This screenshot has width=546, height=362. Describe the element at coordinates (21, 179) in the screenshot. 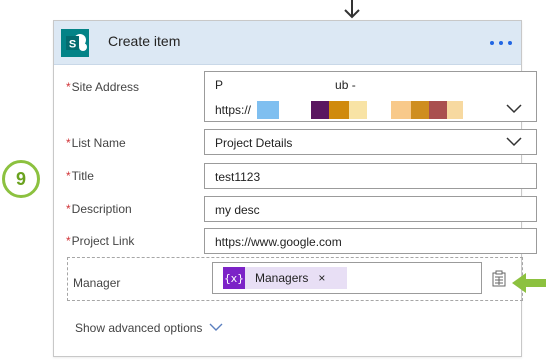

I see `step-number-badge: 9` at that location.